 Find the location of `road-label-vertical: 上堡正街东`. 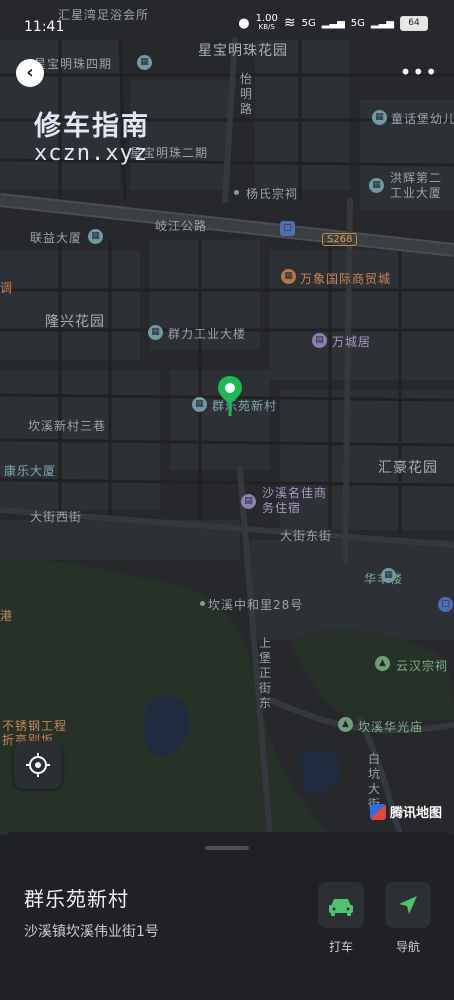

road-label-vertical: 上堡正街东 is located at coordinates (264, 673).